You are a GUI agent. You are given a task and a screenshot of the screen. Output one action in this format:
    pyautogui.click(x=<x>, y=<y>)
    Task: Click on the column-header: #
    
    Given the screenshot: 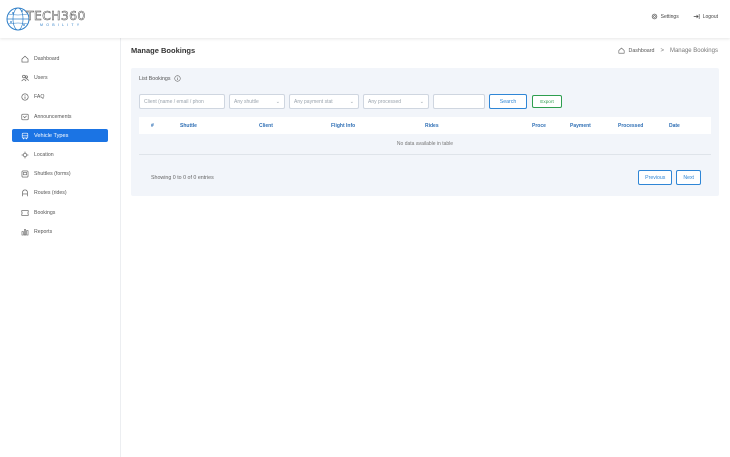 What is the action you would take?
    pyautogui.click(x=152, y=126)
    